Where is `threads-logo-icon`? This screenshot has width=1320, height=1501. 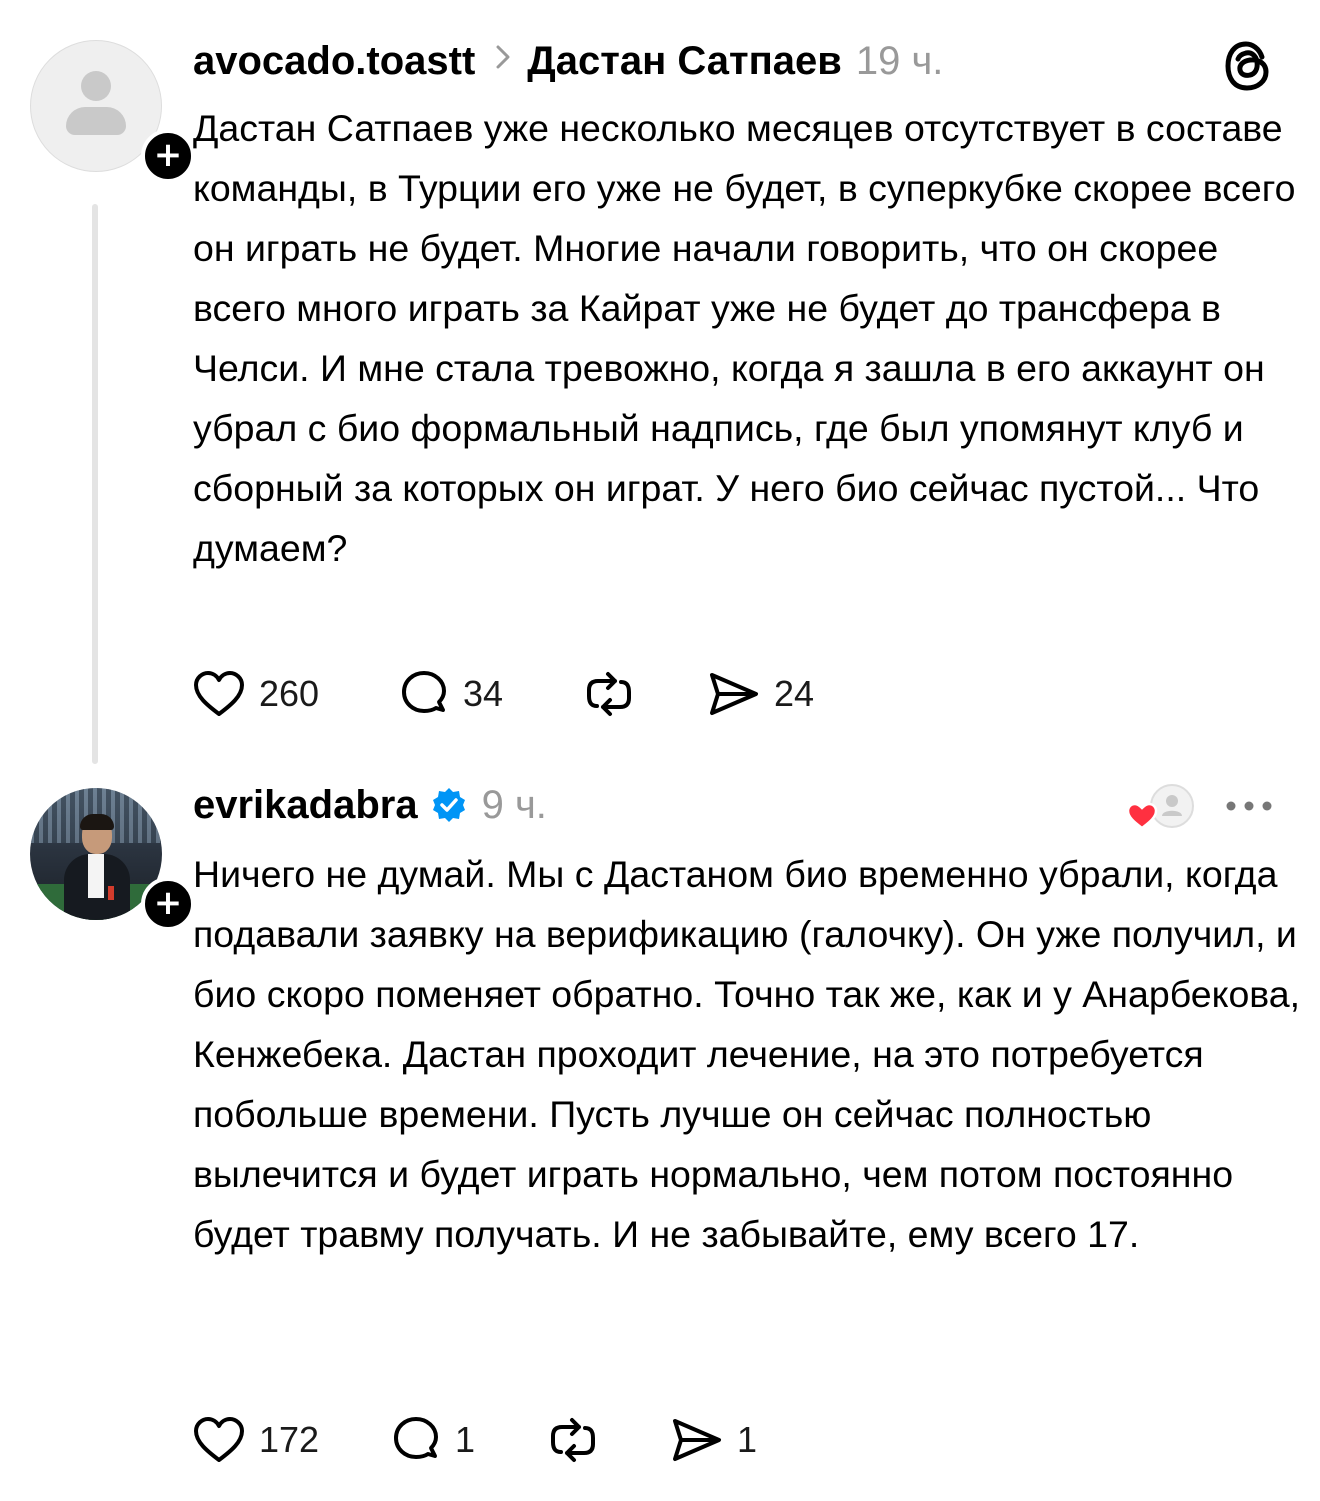
threads-logo-icon is located at coordinates (1248, 66).